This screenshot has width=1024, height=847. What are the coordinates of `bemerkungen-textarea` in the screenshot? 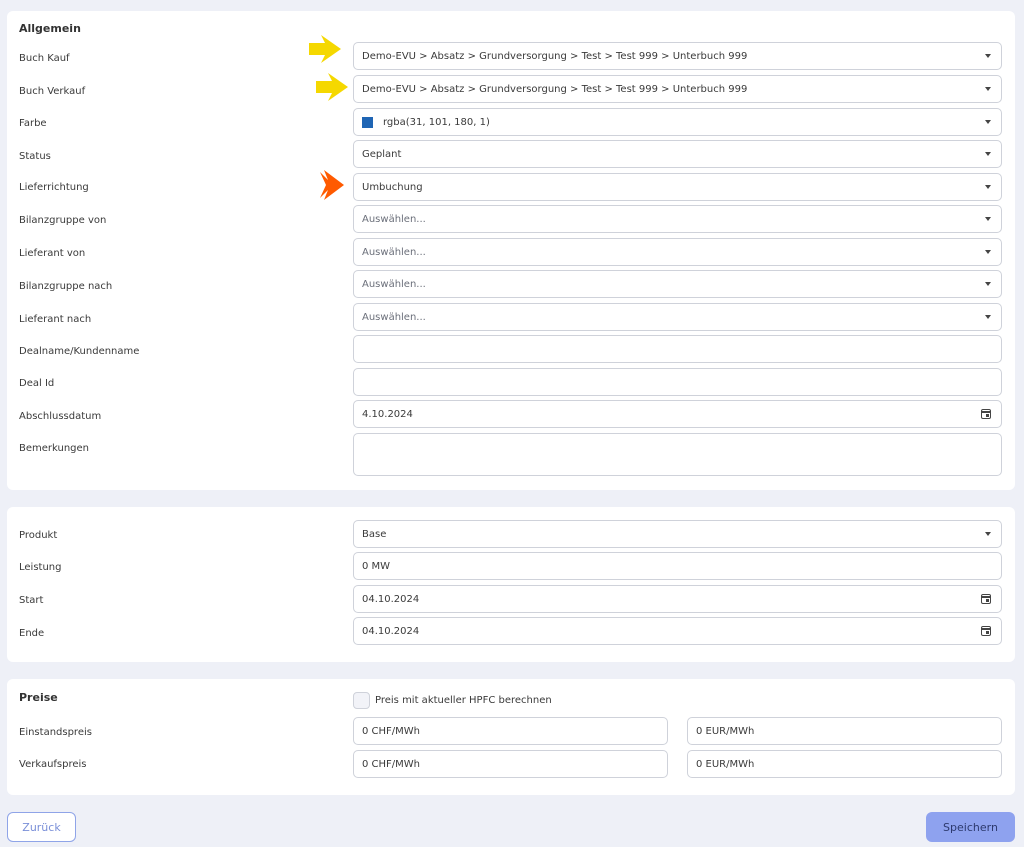 It's located at (677, 454).